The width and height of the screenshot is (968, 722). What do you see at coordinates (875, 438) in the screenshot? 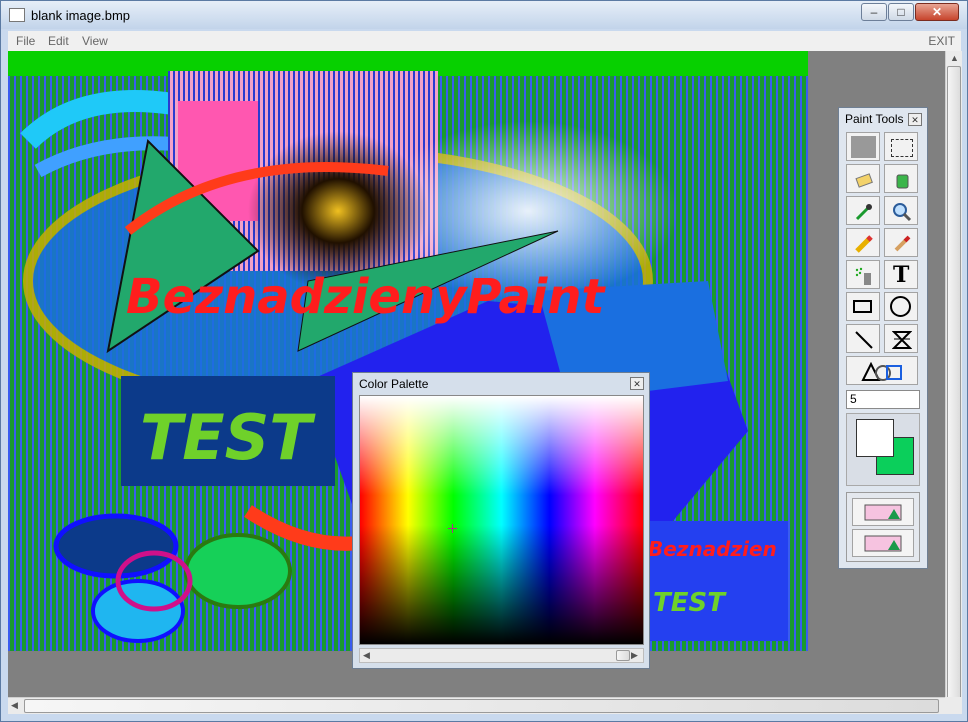
I see `primary-color-swatch` at bounding box center [875, 438].